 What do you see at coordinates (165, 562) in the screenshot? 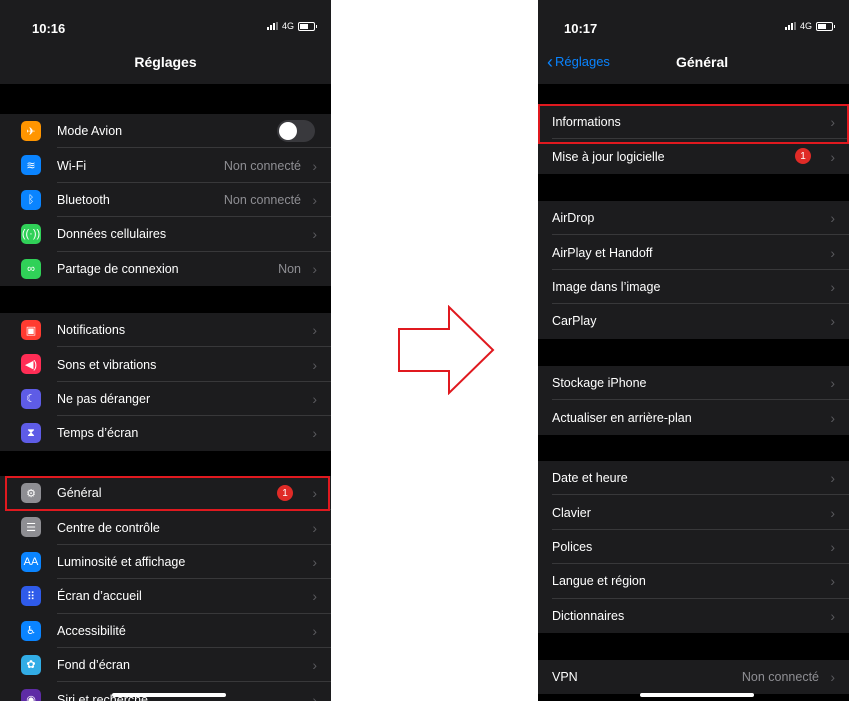
I see `settings-row-luminosite-et-affichage: AA Luminosité et affichage ›` at bounding box center [165, 562].